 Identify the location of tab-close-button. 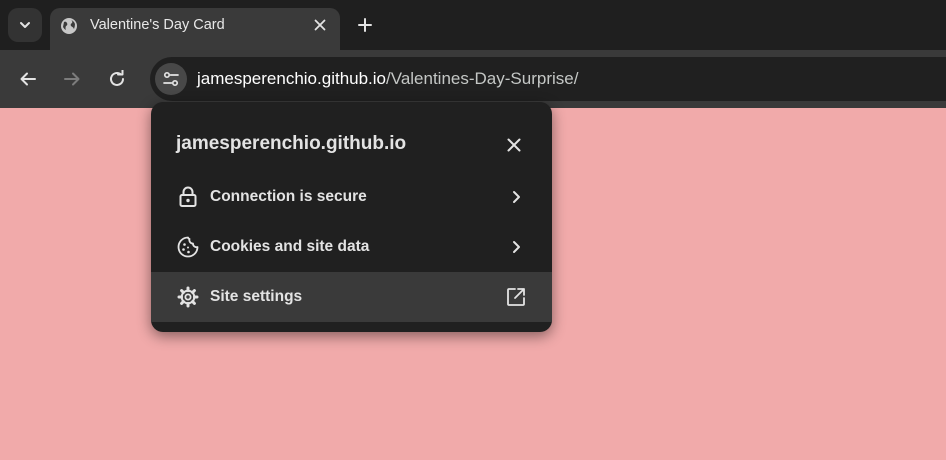
(320, 25).